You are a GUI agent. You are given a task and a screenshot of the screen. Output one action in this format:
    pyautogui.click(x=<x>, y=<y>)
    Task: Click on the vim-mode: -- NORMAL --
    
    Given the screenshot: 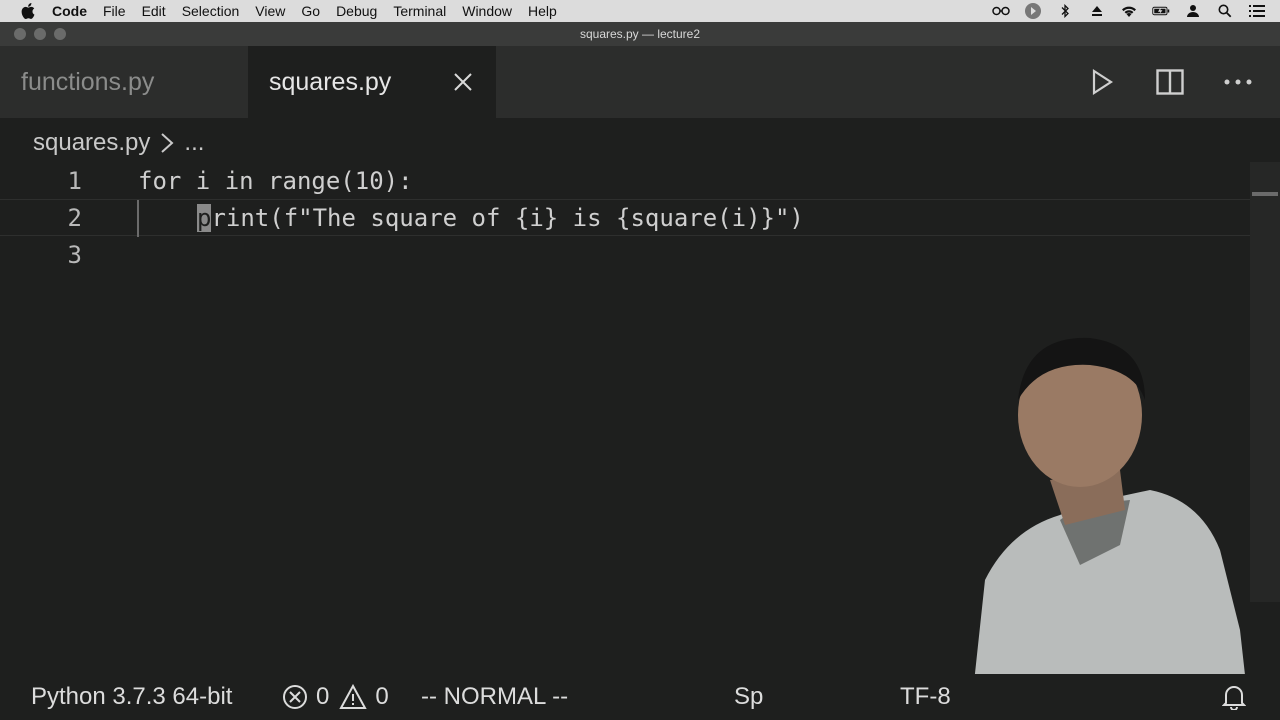 What is the action you would take?
    pyautogui.click(x=495, y=696)
    